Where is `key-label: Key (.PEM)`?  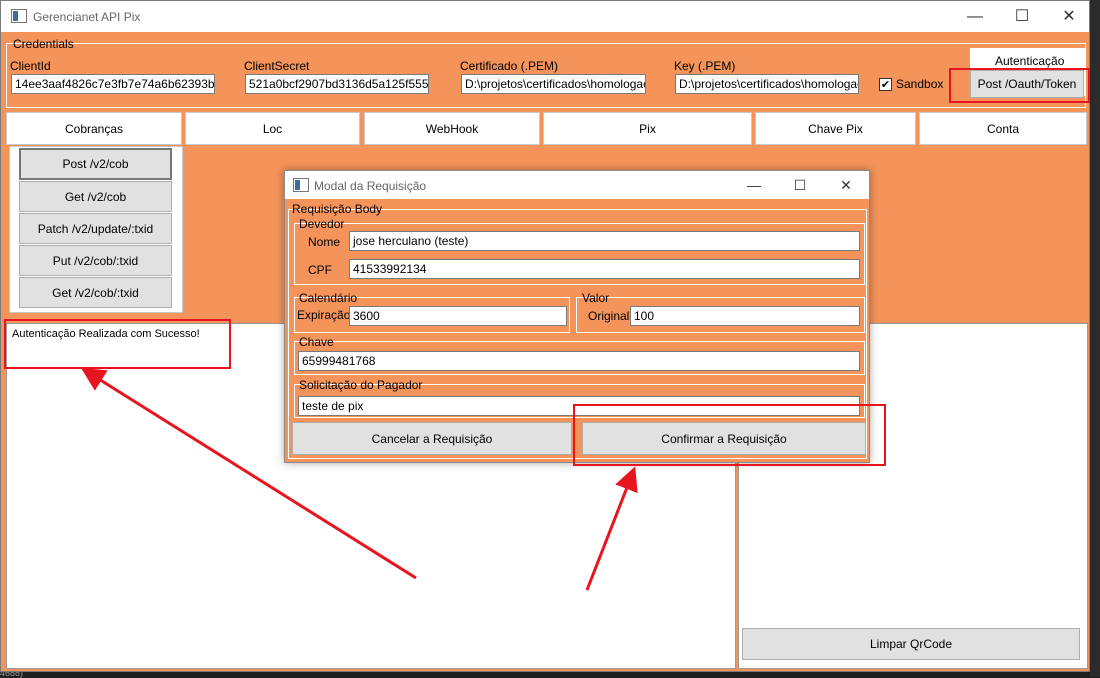
key-label: Key (.PEM) is located at coordinates (705, 66).